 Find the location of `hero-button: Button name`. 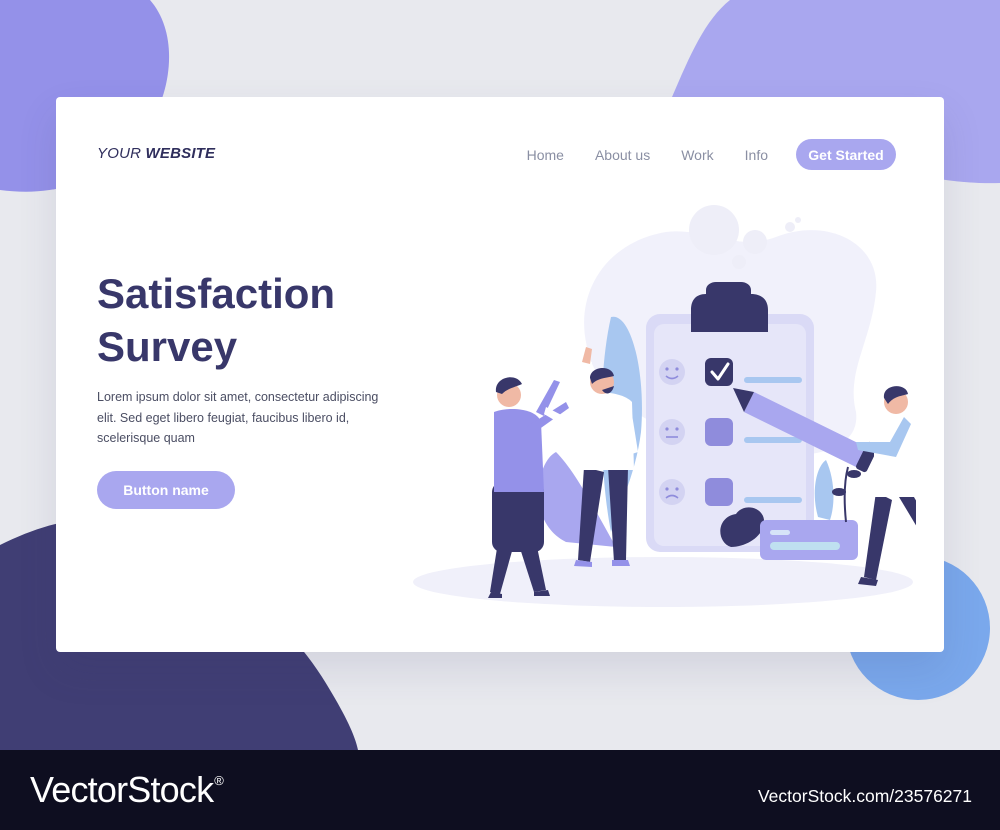

hero-button: Button name is located at coordinates (166, 490).